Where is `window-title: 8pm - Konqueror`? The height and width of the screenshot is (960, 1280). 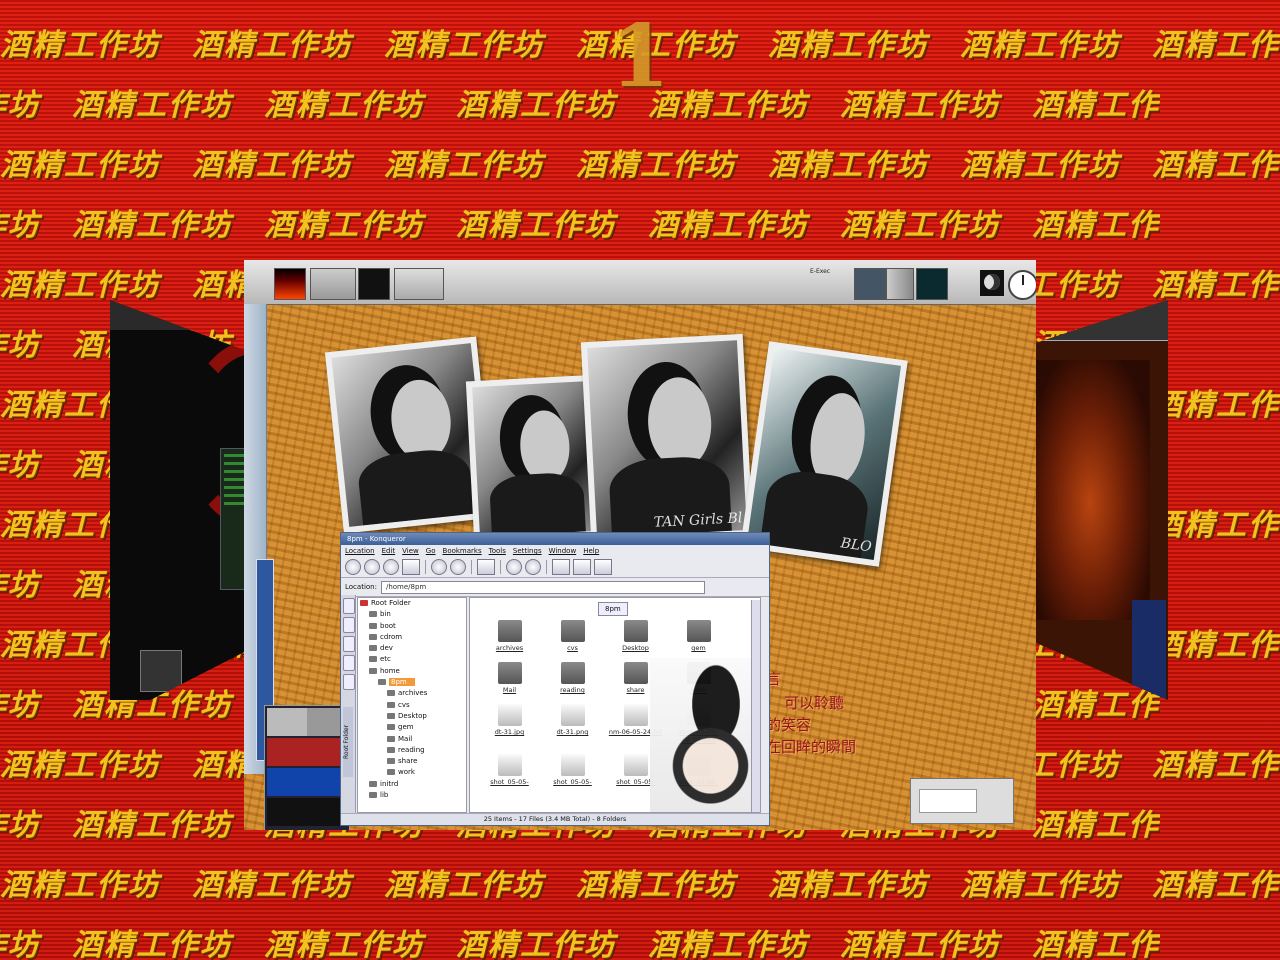
window-title: 8pm - Konqueror is located at coordinates (555, 539).